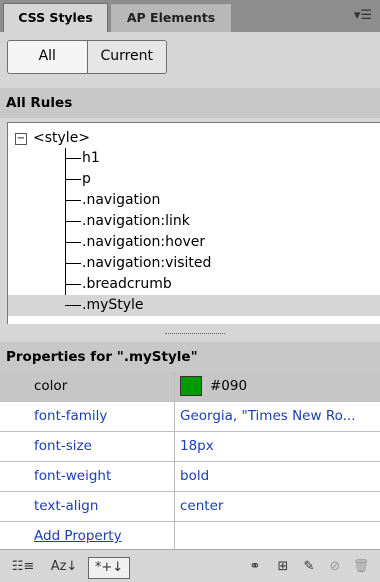 Image resolution: width=380 pixels, height=582 pixels. What do you see at coordinates (283, 567) in the screenshot?
I see `new-css-rule-icon: ⊞` at bounding box center [283, 567].